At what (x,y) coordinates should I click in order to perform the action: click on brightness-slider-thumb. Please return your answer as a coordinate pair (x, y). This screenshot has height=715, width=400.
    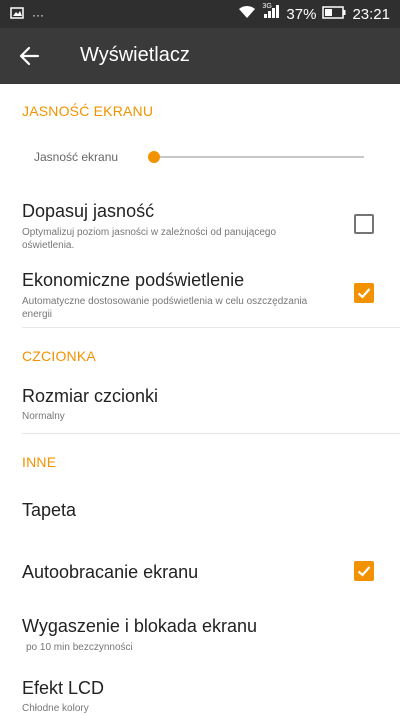
    Looking at the image, I should click on (154, 157).